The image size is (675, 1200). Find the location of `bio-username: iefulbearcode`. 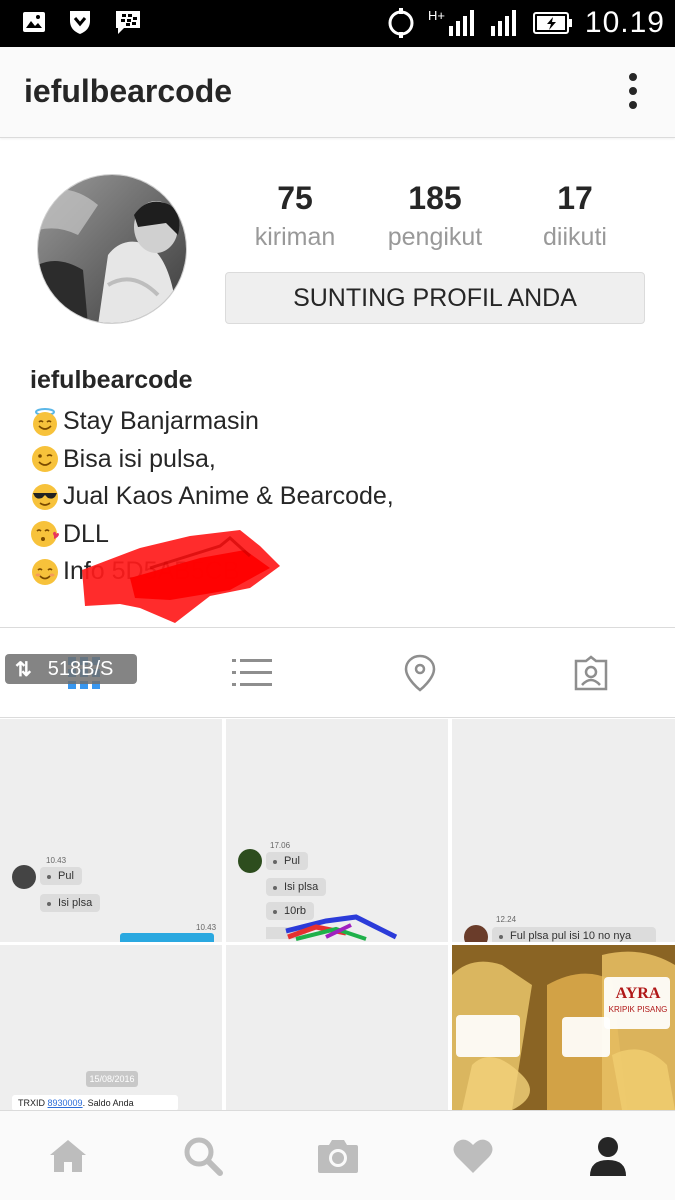

bio-username: iefulbearcode is located at coordinates (111, 380).